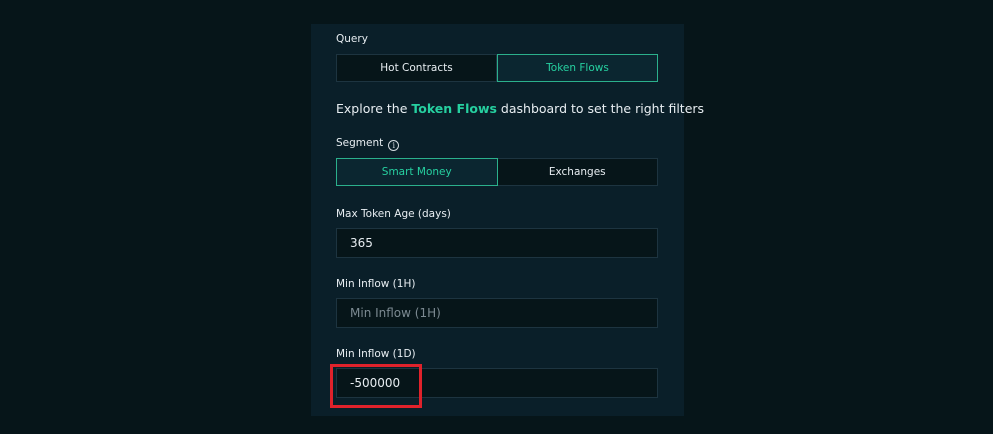  I want to click on info-icon: i, so click(394, 145).